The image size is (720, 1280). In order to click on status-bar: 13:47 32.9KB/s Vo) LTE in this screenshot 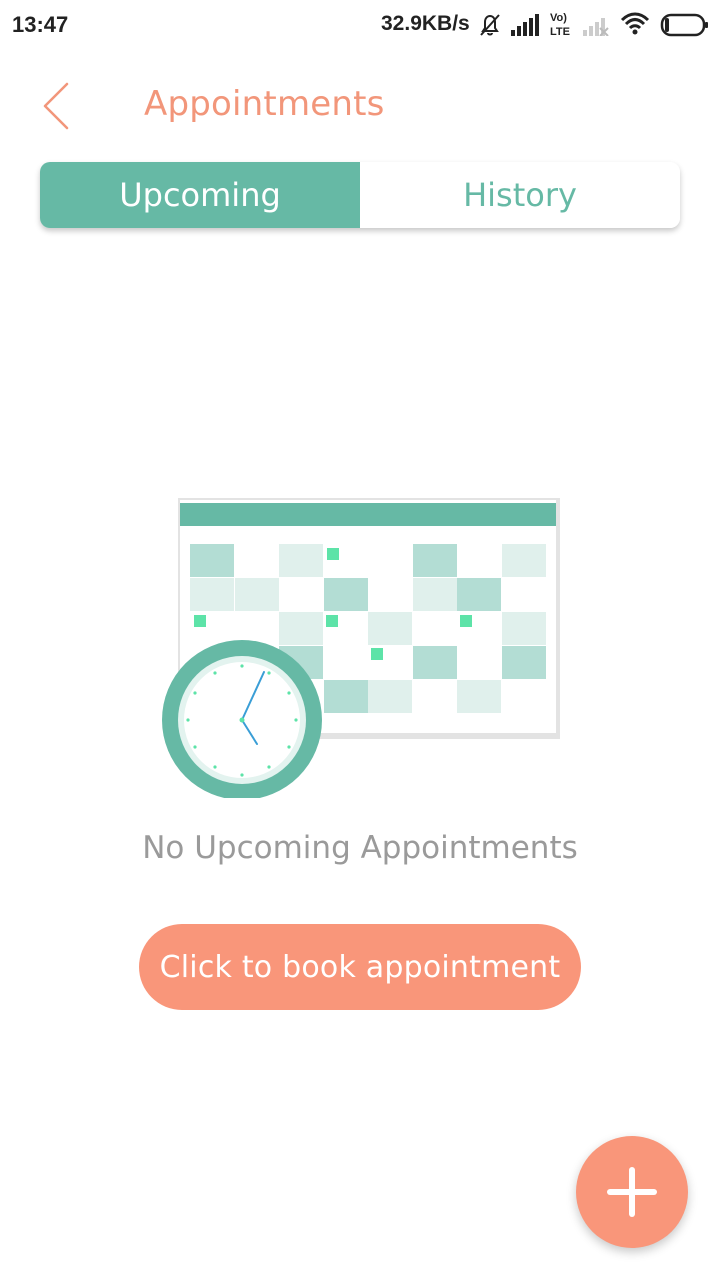, I will do `click(360, 25)`.